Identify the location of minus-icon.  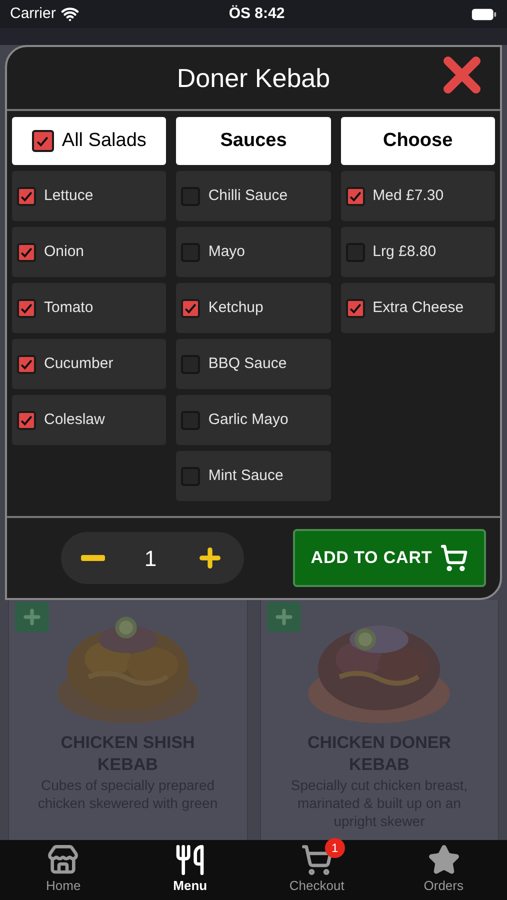
(93, 558).